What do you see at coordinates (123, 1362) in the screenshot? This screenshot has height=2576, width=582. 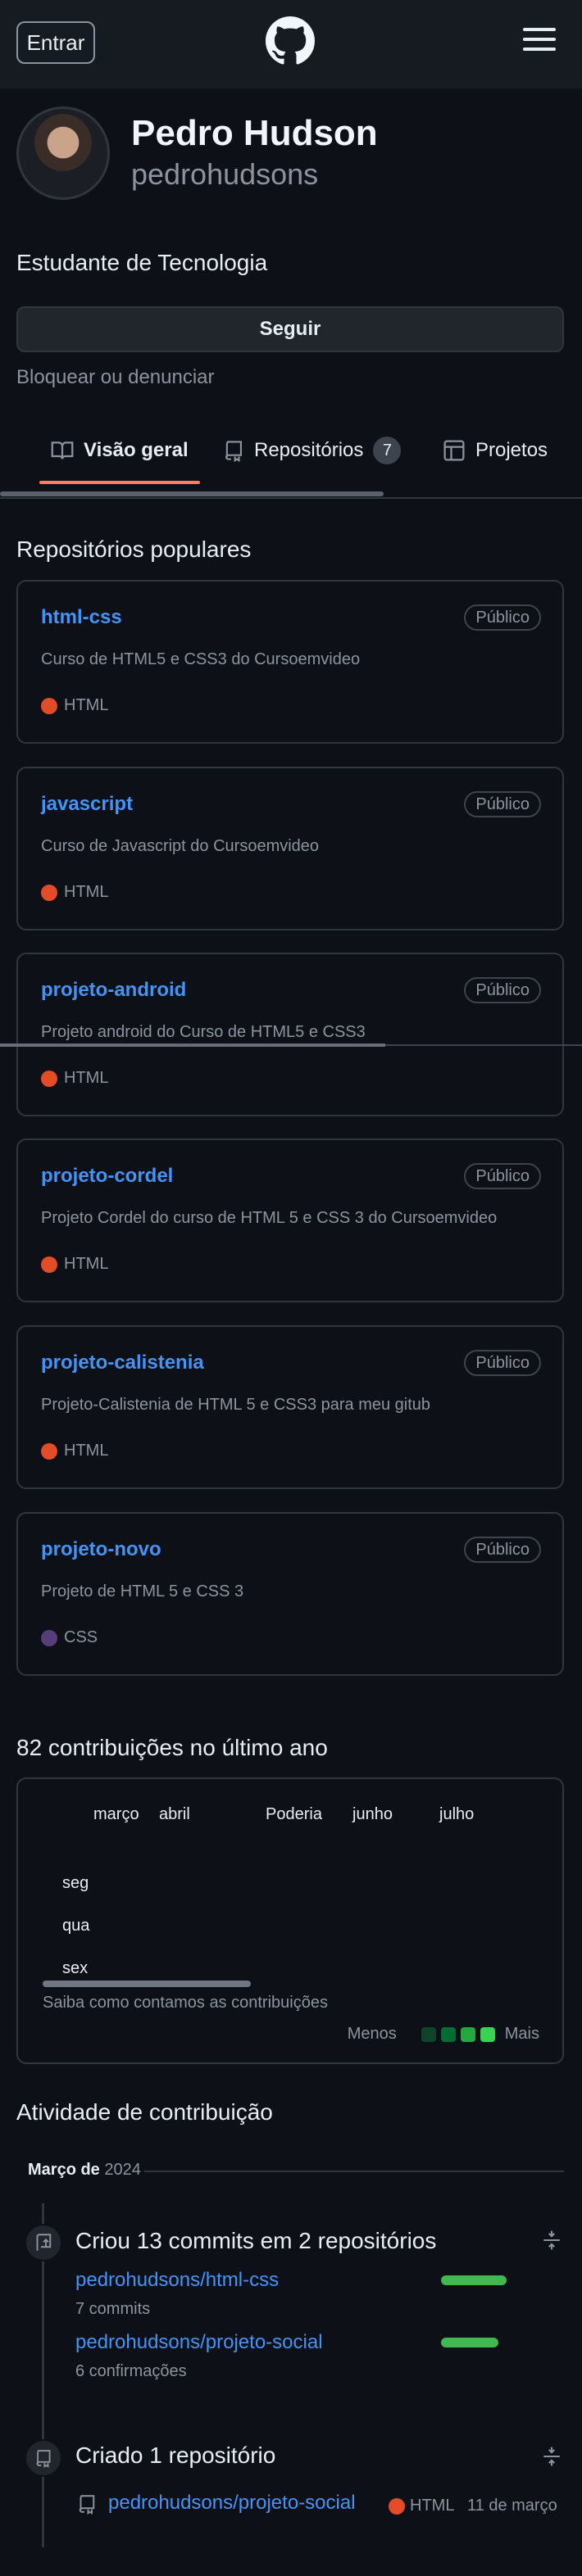 I see `repo-name-link: projeto-calistenia` at bounding box center [123, 1362].